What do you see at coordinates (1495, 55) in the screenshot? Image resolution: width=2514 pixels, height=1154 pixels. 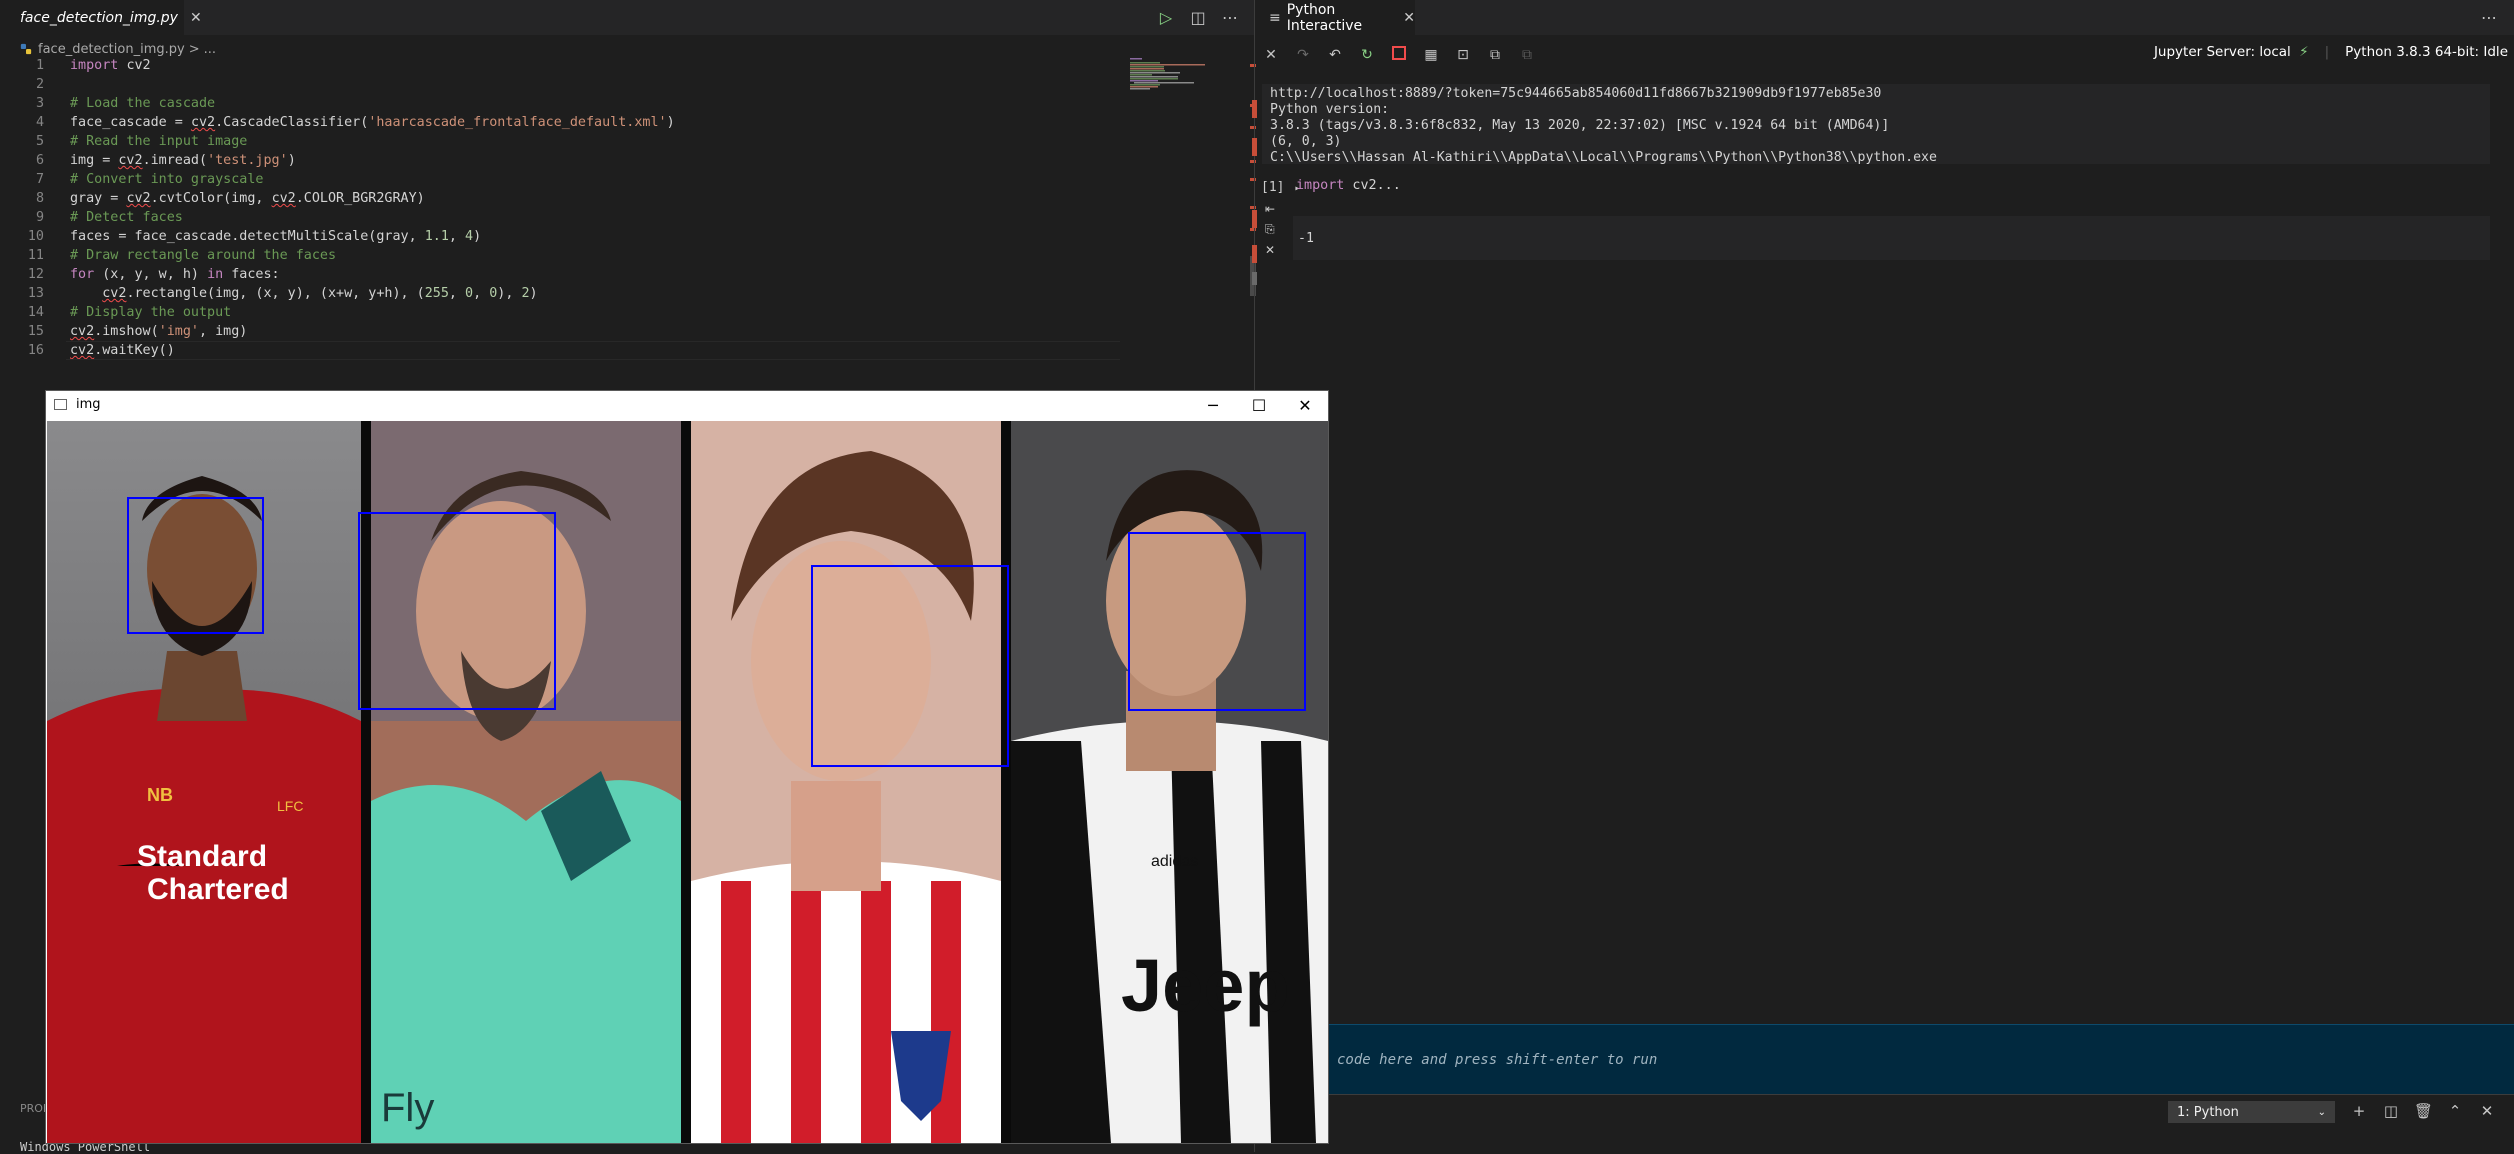 I see `export-icon: ⧉` at bounding box center [1495, 55].